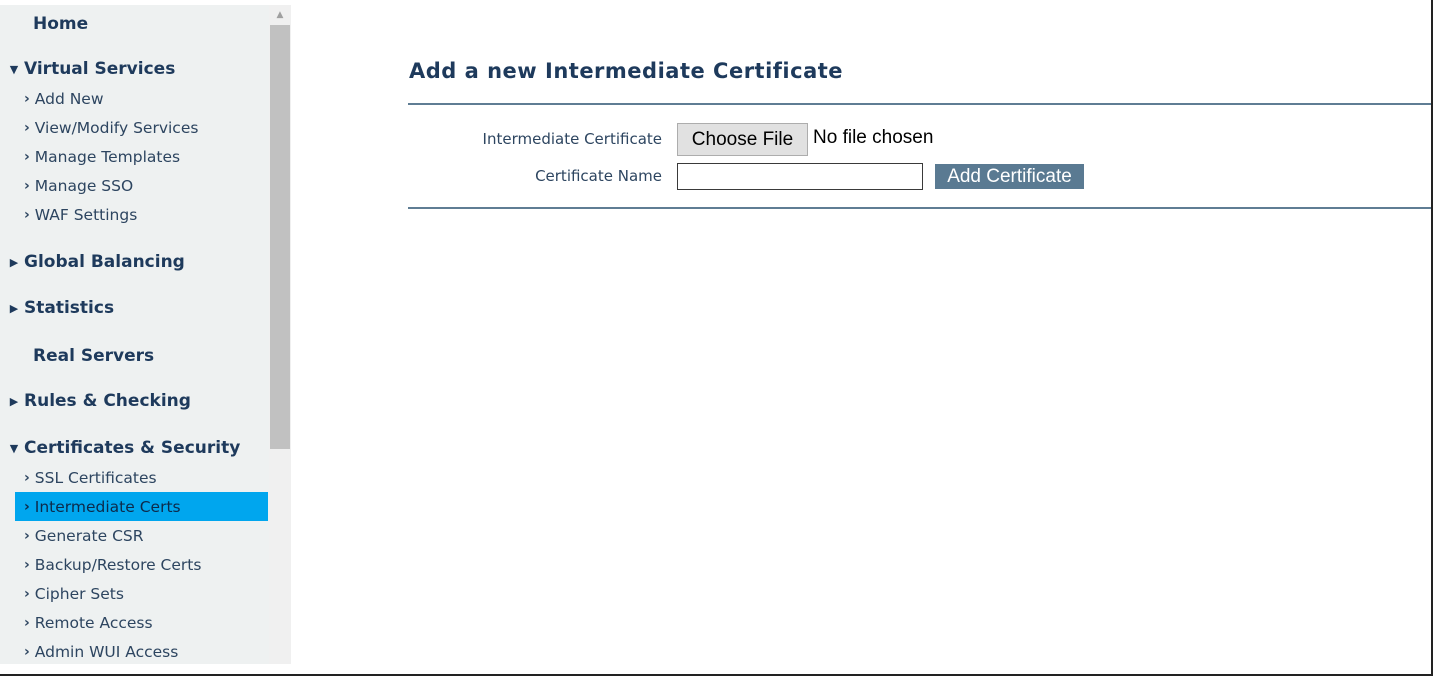 The width and height of the screenshot is (1433, 676). I want to click on sidebar-item-label: Intermediate Certs, so click(107, 506).